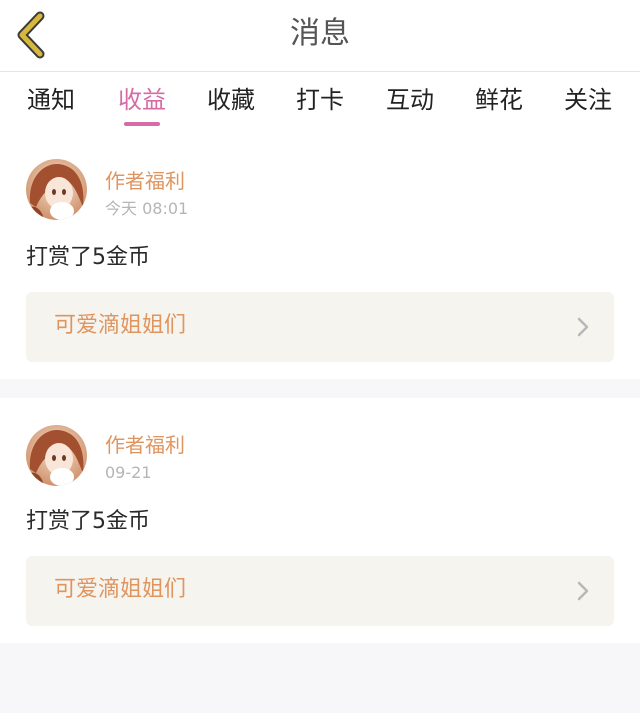  Describe the element at coordinates (499, 100) in the screenshot. I see `tab-flowers: 鲜花` at that location.